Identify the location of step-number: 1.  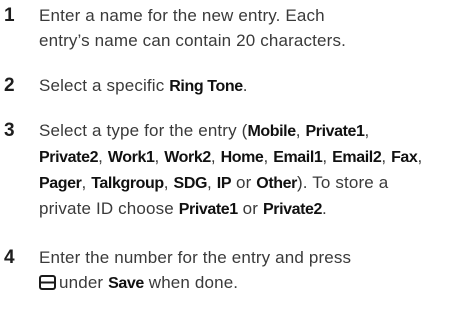
(9, 15).